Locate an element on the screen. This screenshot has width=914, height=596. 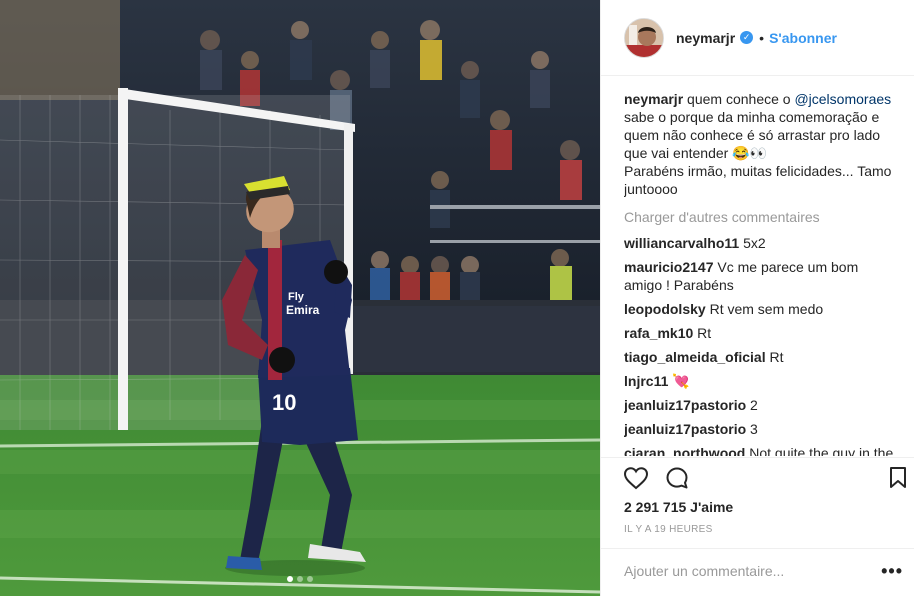
comment-text: 5x2 is located at coordinates (754, 243).